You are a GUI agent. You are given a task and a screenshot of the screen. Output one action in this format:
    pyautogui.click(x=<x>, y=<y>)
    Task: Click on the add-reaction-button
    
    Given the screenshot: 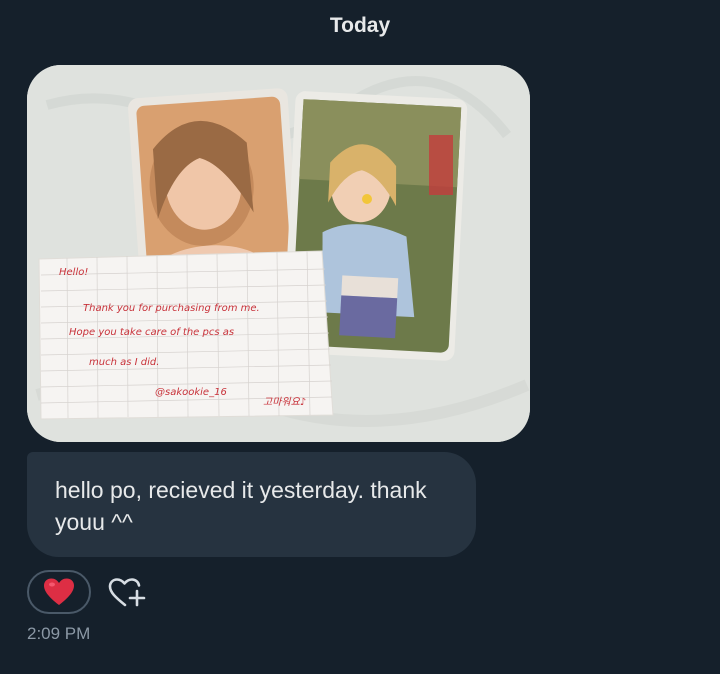 What is the action you would take?
    pyautogui.click(x=127, y=593)
    